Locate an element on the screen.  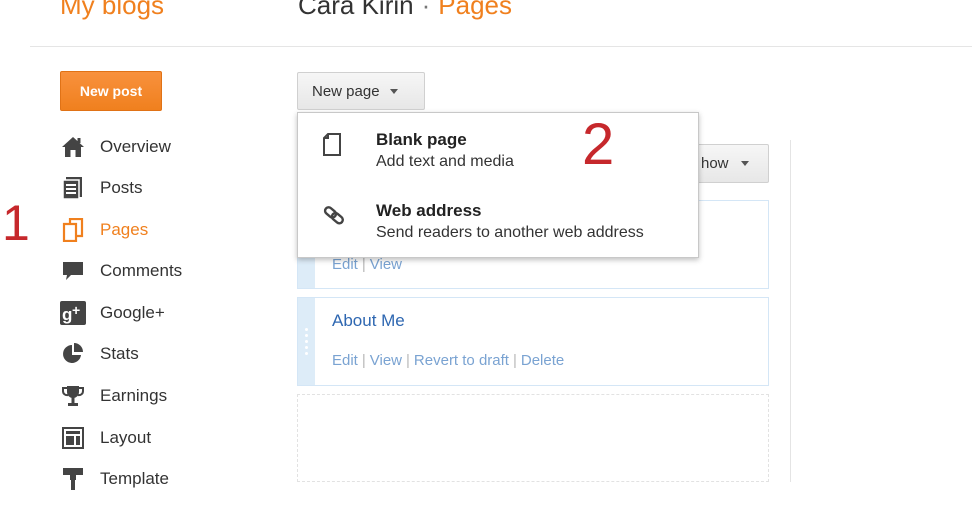
sidebar-item-layout: Layout is located at coordinates (105, 438).